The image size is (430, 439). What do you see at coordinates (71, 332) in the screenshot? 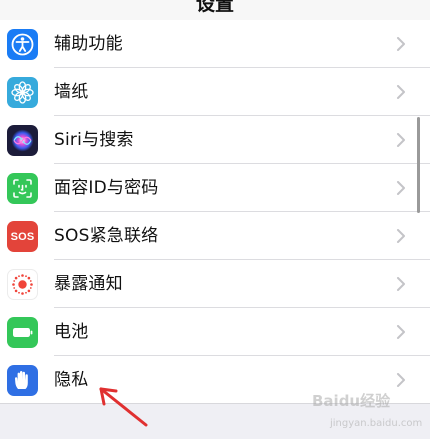
I see `settings-row-label: 电池` at bounding box center [71, 332].